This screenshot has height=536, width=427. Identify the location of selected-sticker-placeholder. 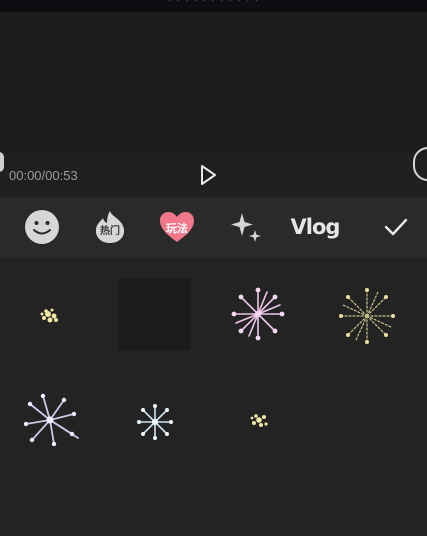
(154, 314).